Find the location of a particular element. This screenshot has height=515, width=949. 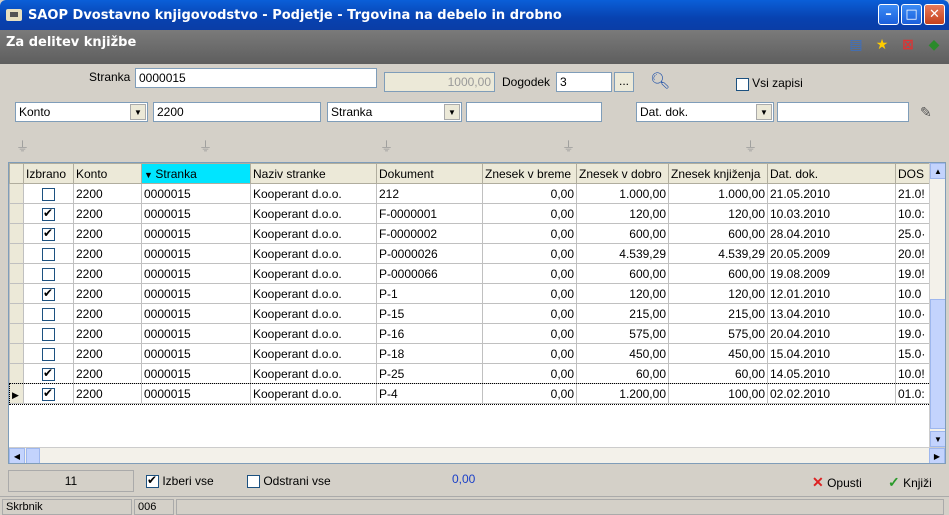

col-datum: Dat. dok. is located at coordinates (831, 173).